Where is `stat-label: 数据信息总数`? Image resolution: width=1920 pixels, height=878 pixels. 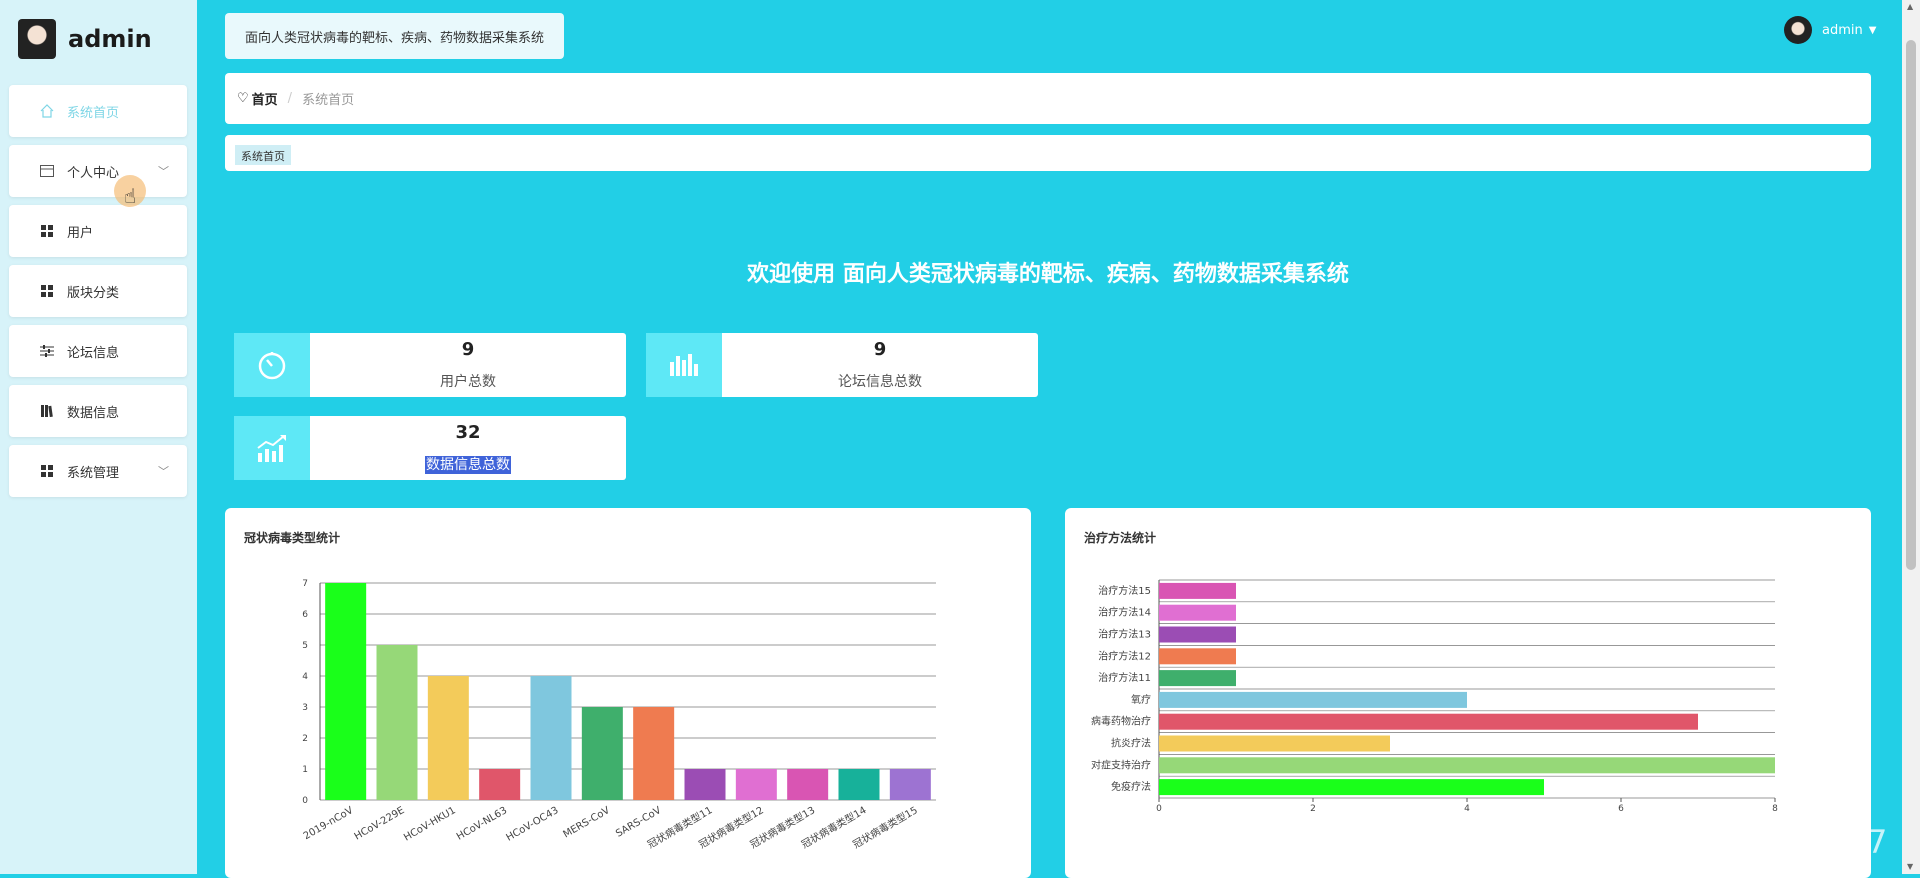 stat-label: 数据信息总数 is located at coordinates (468, 464).